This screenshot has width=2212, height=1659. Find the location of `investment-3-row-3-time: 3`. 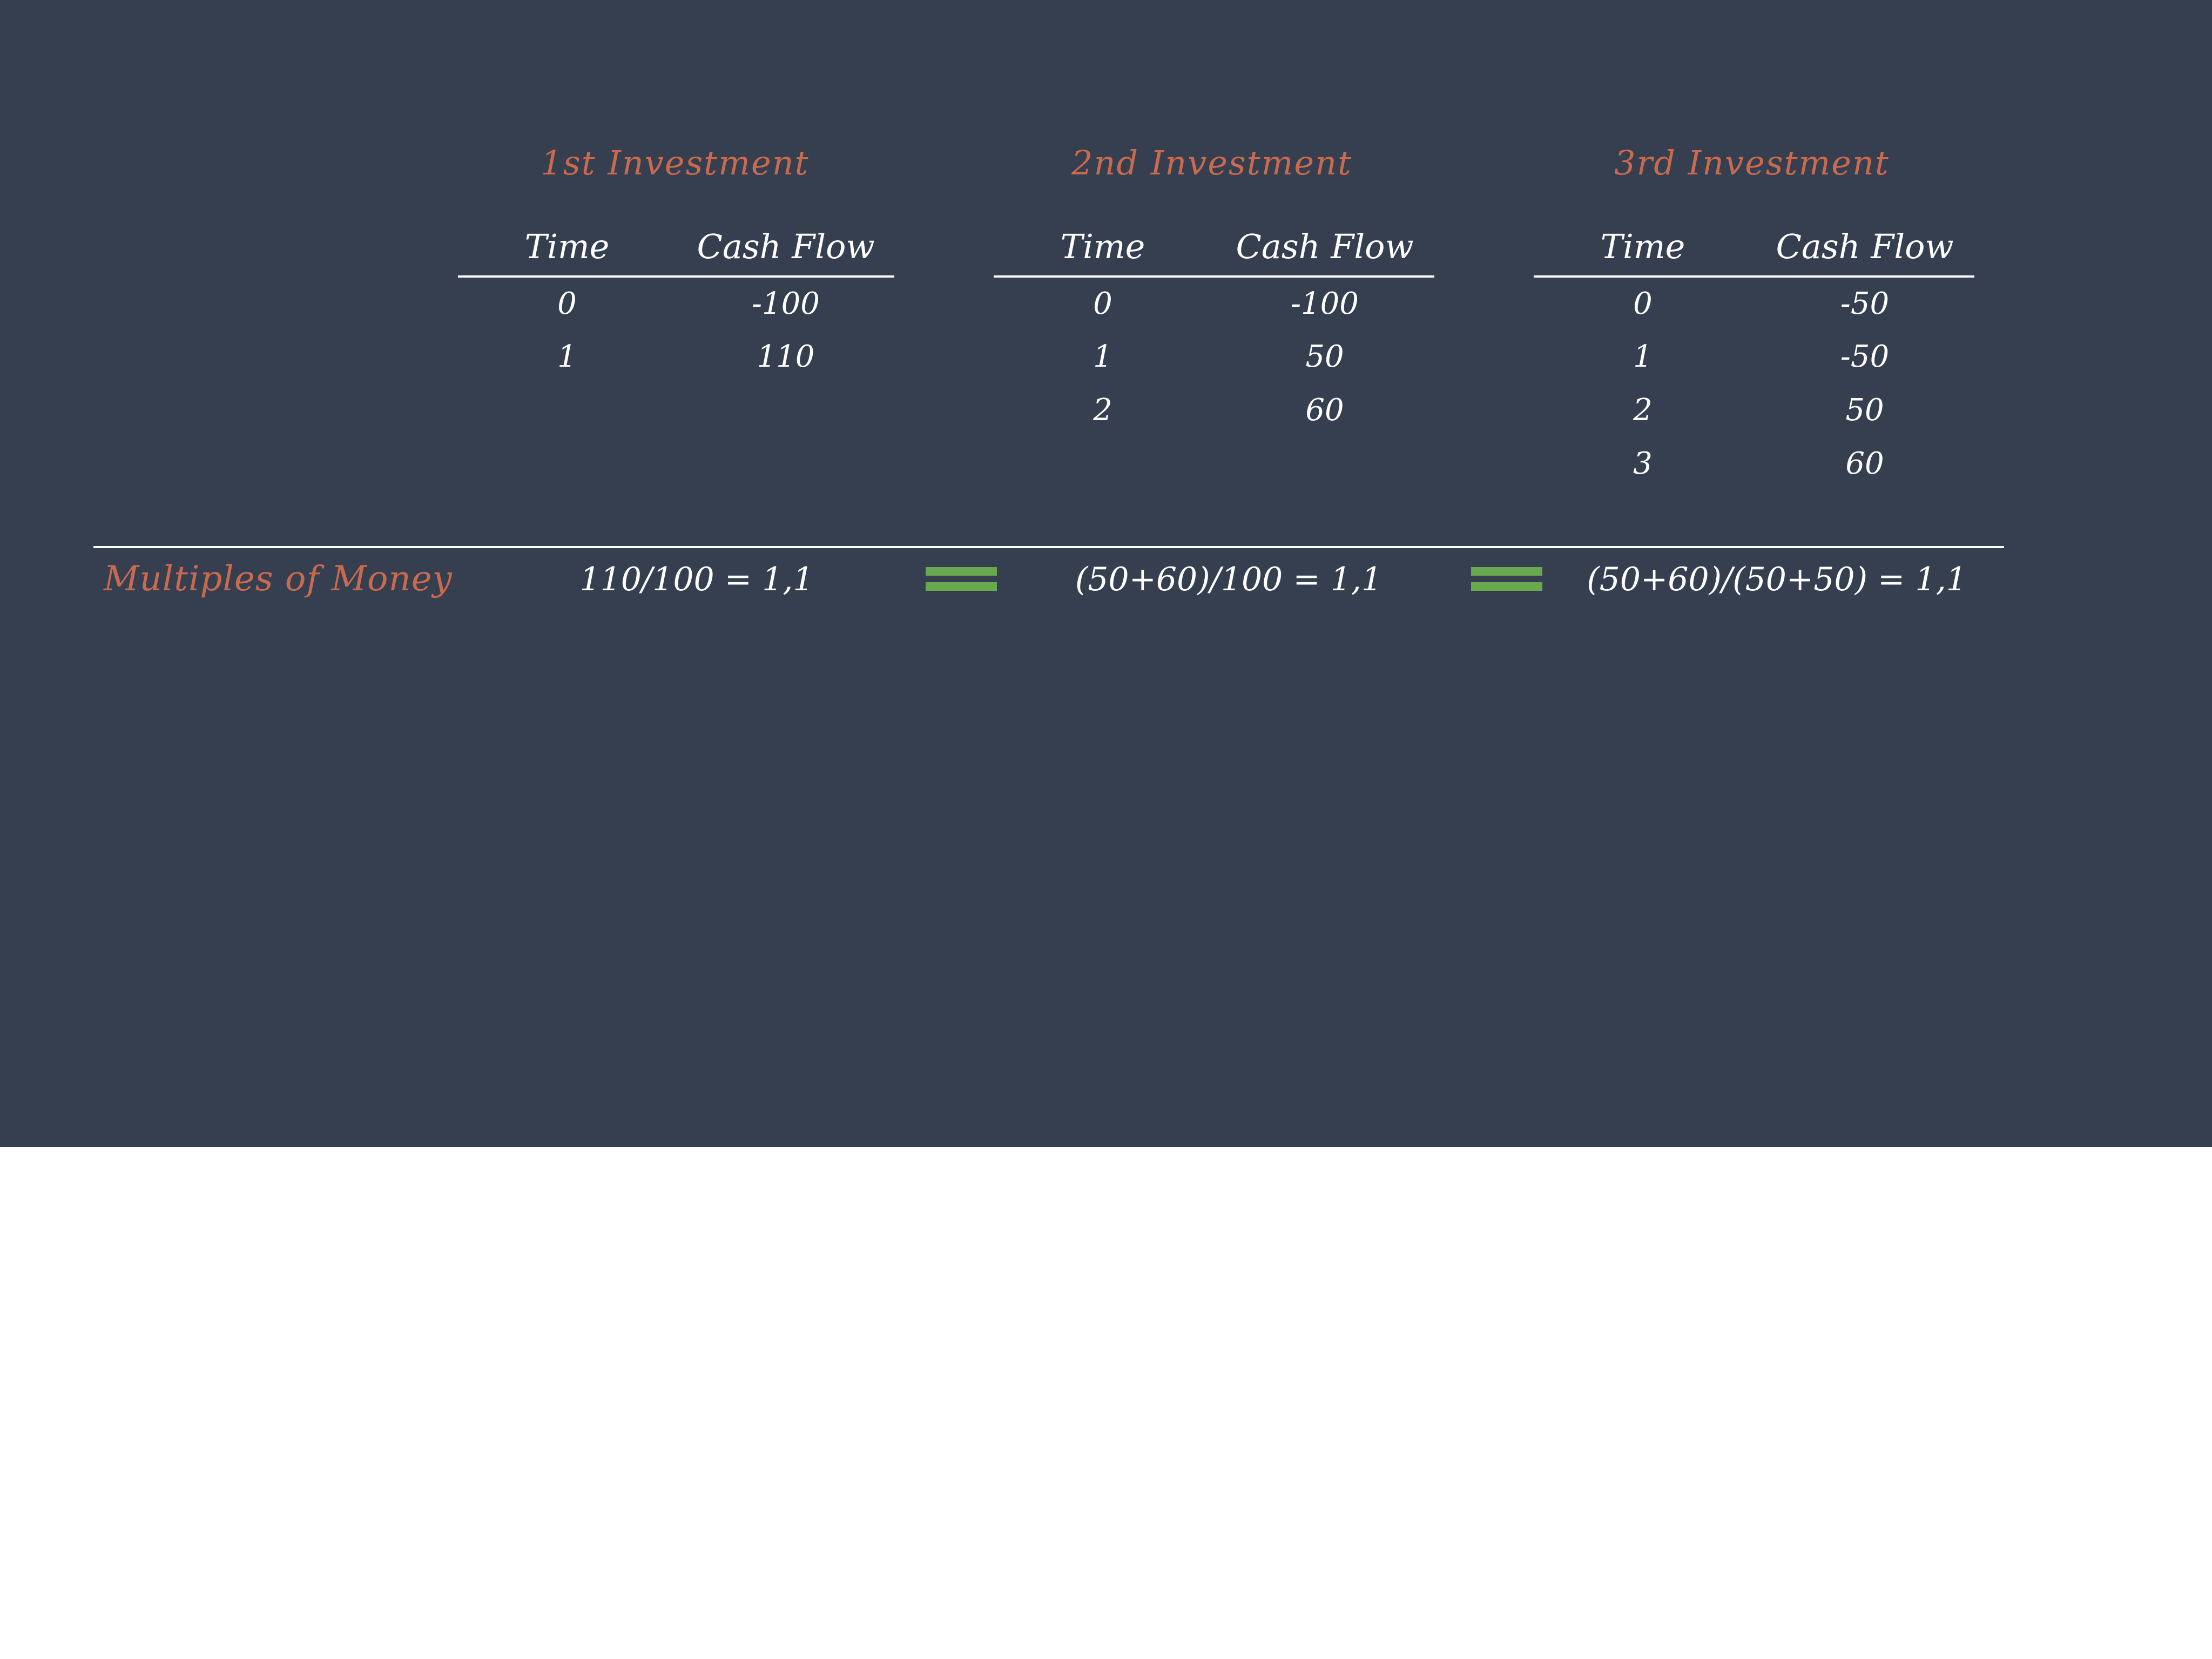

investment-3-row-3-time: 3 is located at coordinates (1643, 463).